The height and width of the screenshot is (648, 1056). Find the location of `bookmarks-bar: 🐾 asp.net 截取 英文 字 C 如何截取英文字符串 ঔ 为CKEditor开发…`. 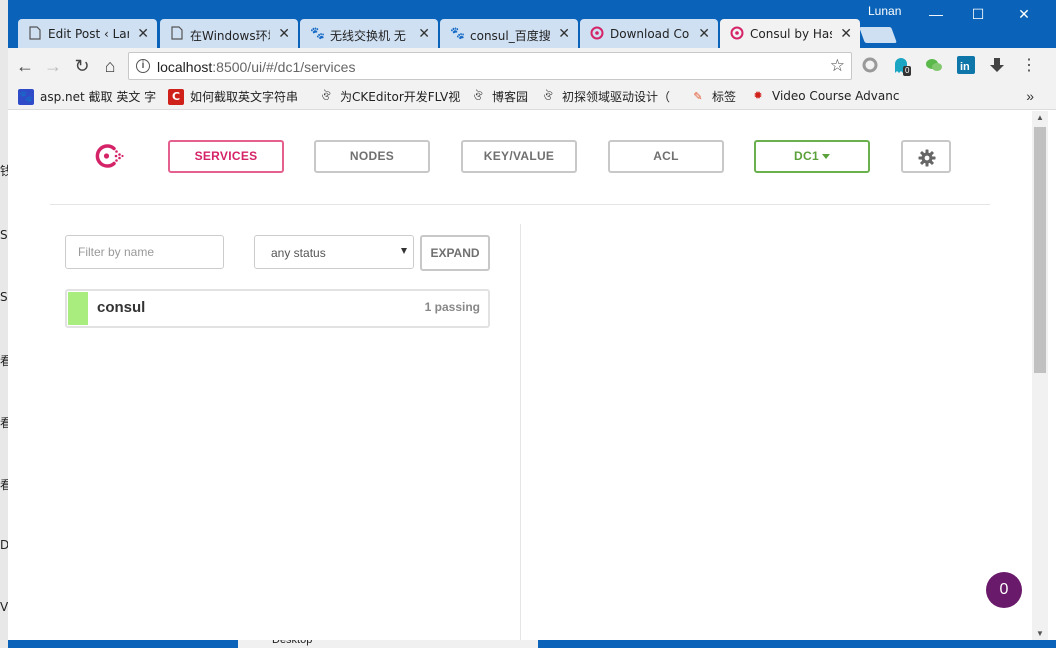

bookmarks-bar: 🐾 asp.net 截取 英文 字 C 如何截取英文字符串 ঔ 为CKEditor开发… is located at coordinates (532, 97).